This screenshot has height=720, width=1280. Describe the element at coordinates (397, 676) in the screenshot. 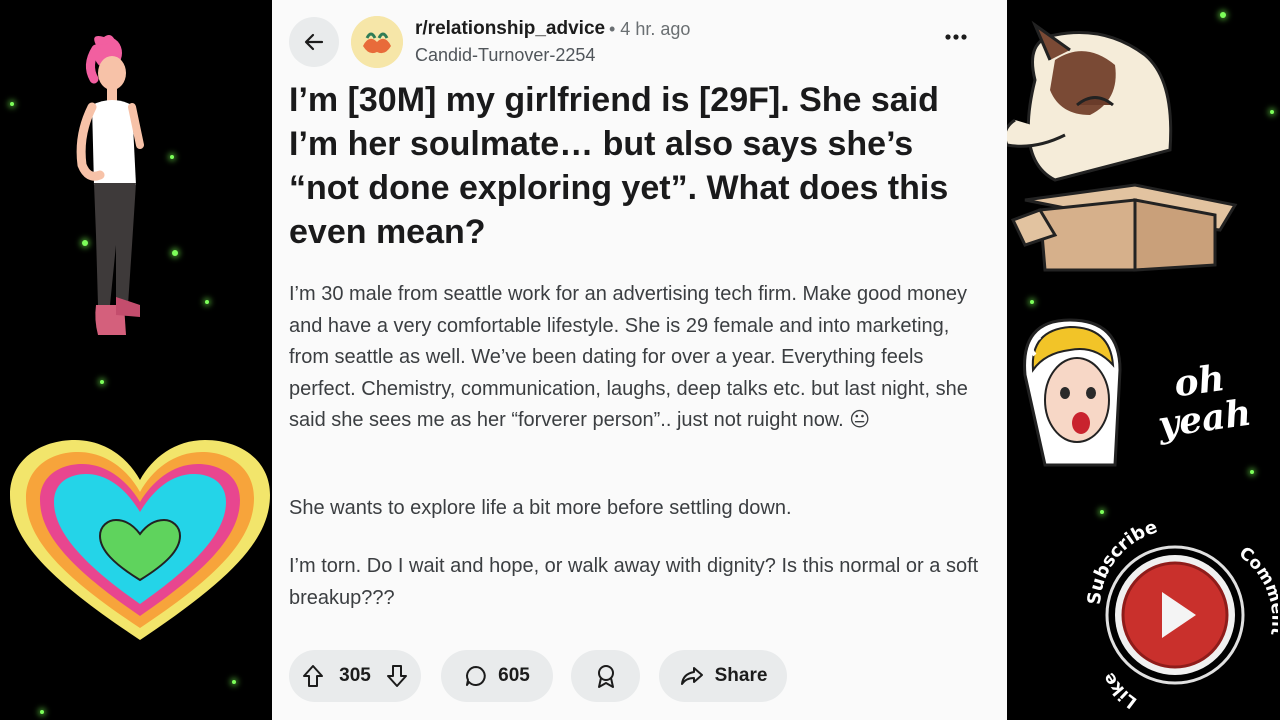

I see `downvote-icon` at that location.